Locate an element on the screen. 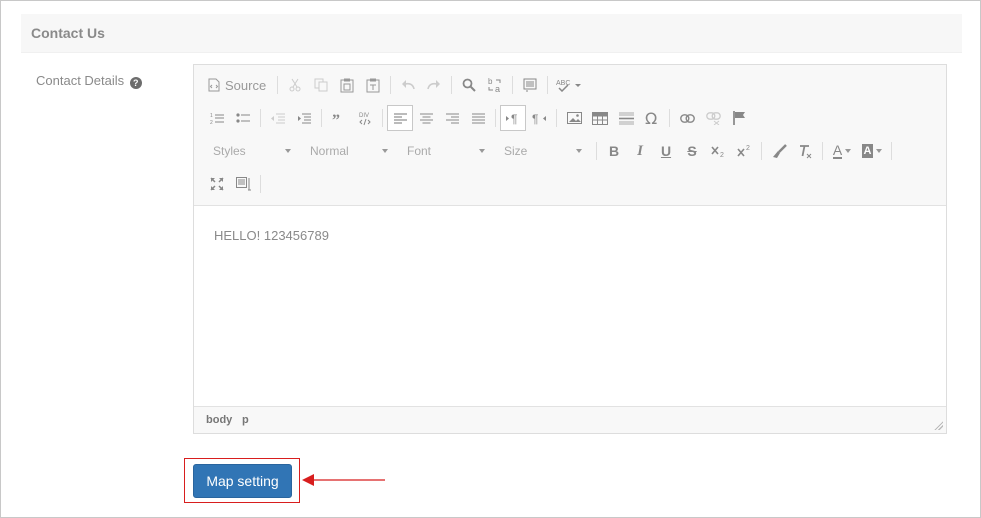 This screenshot has height=518, width=981. redo-icon is located at coordinates (434, 85).